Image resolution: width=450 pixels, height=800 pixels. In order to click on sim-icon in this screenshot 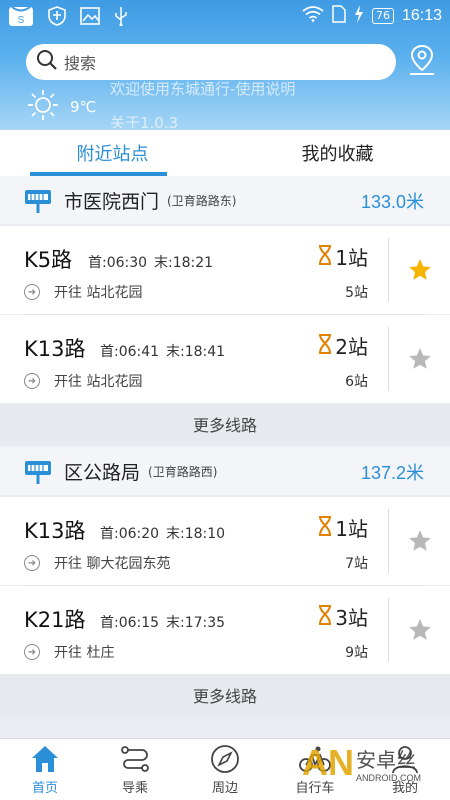, I will do `click(339, 16)`.